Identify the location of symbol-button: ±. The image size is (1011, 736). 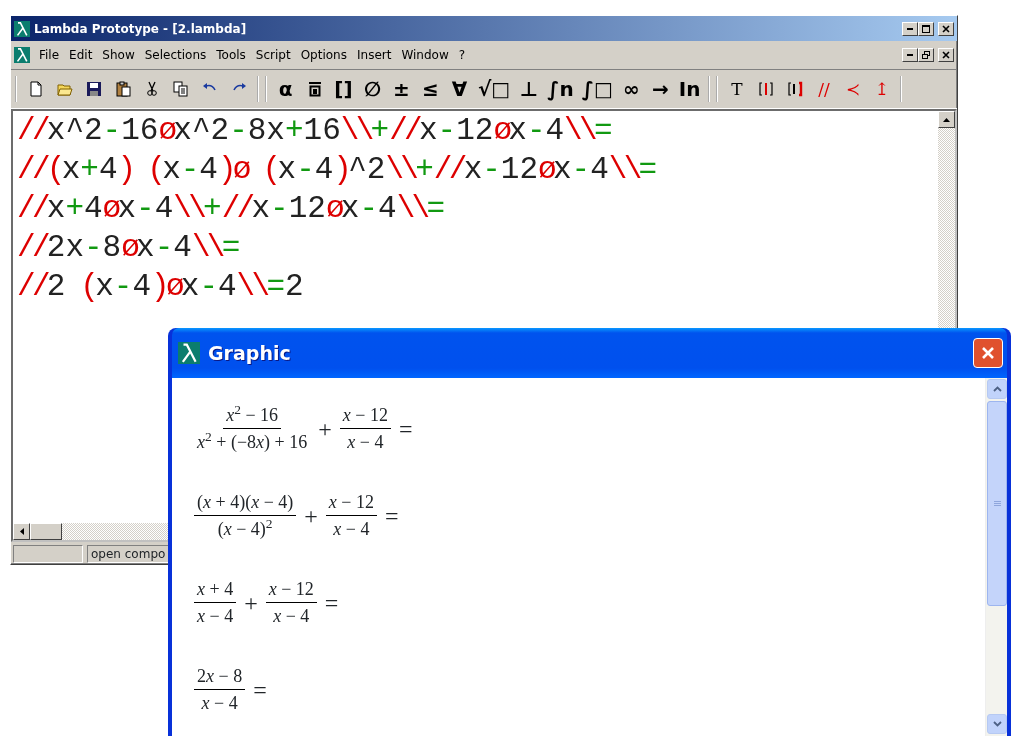
(401, 89).